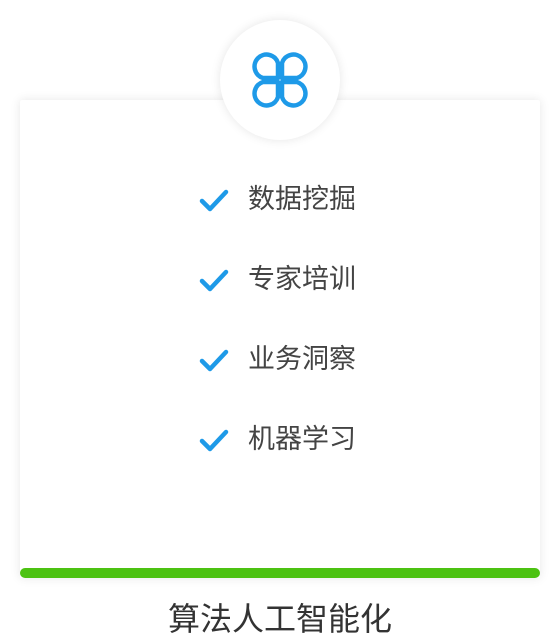 The height and width of the screenshot is (640, 560). I want to click on feature-item: 专家培训, so click(280, 280).